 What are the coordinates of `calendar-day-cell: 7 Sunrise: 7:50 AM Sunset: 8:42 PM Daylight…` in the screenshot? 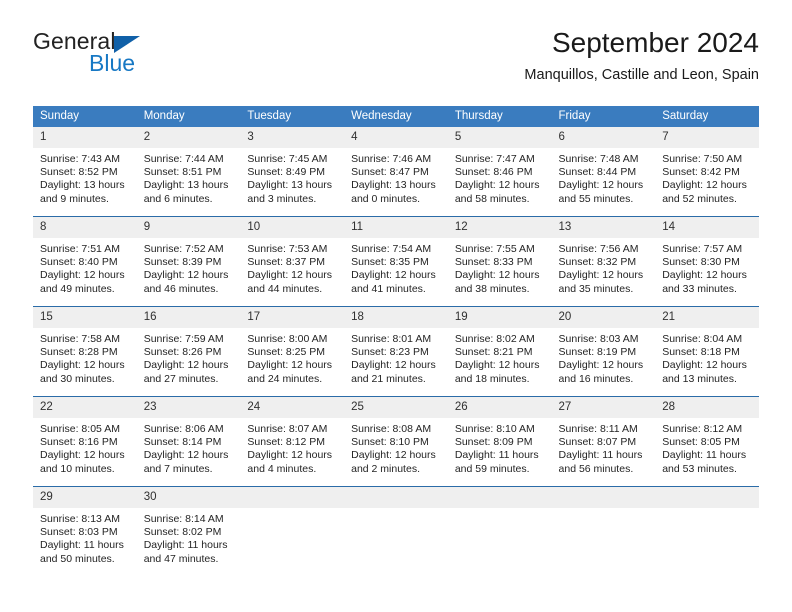 It's located at (707, 172).